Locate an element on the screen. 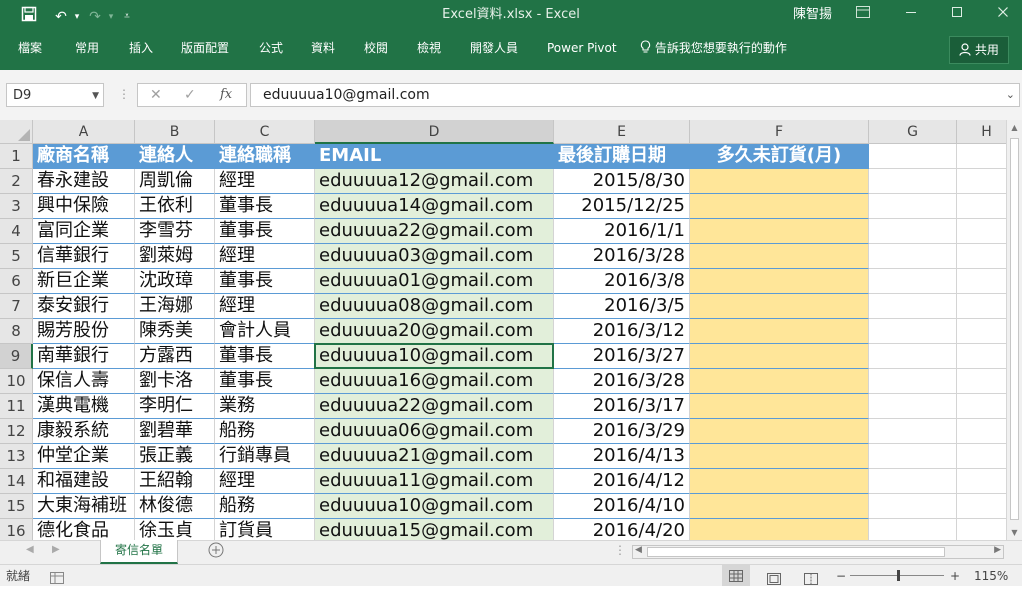  cell-f15 is located at coordinates (779, 506).